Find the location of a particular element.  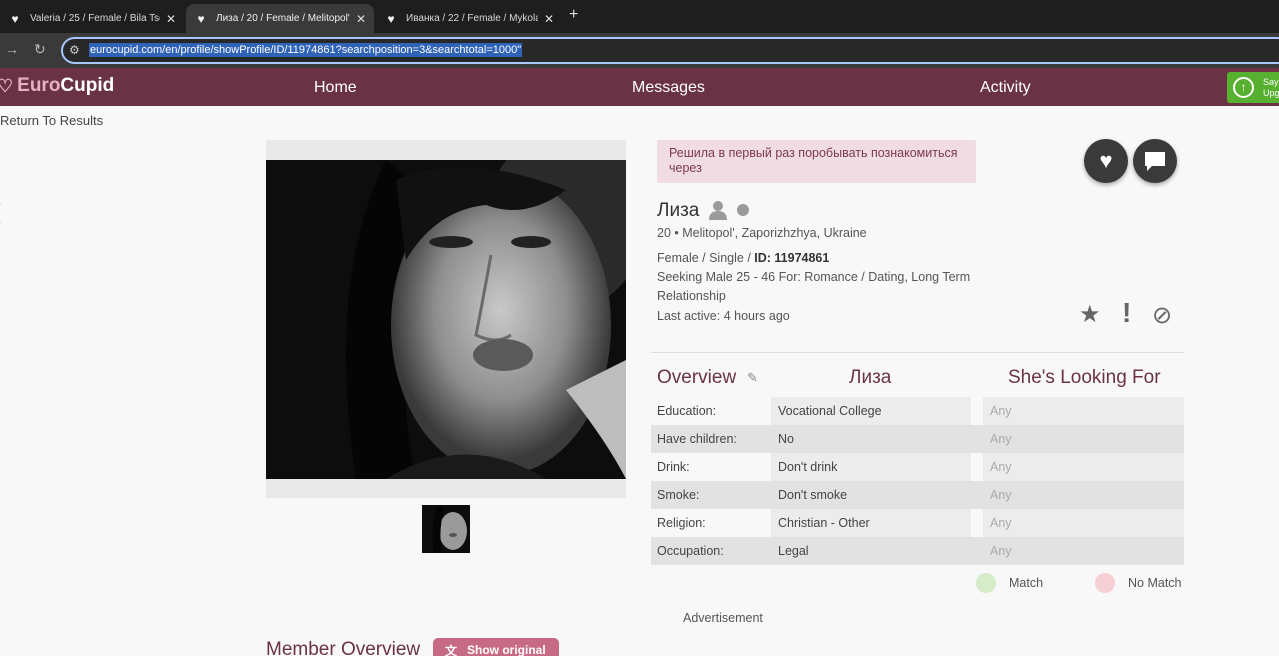

row-value: No is located at coordinates (786, 439).